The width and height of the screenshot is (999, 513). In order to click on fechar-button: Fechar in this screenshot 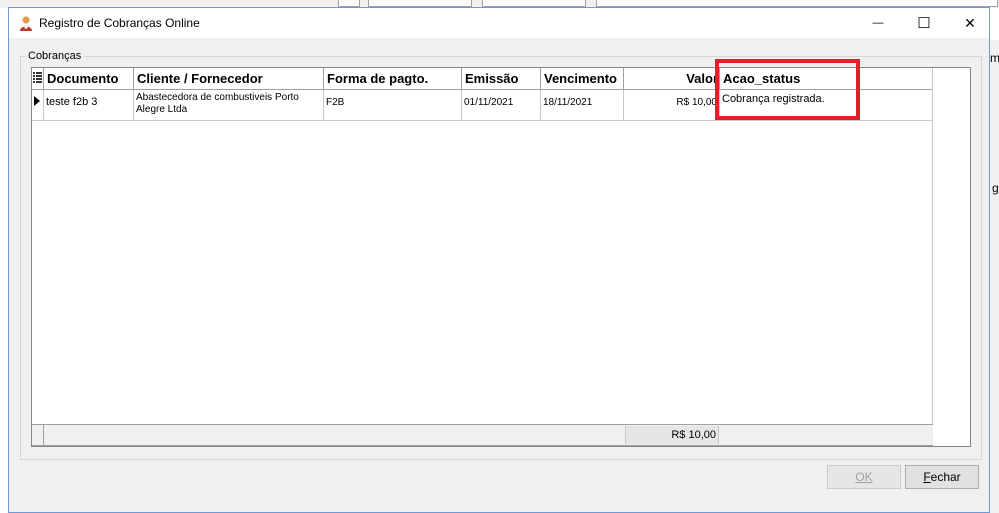, I will do `click(942, 477)`.